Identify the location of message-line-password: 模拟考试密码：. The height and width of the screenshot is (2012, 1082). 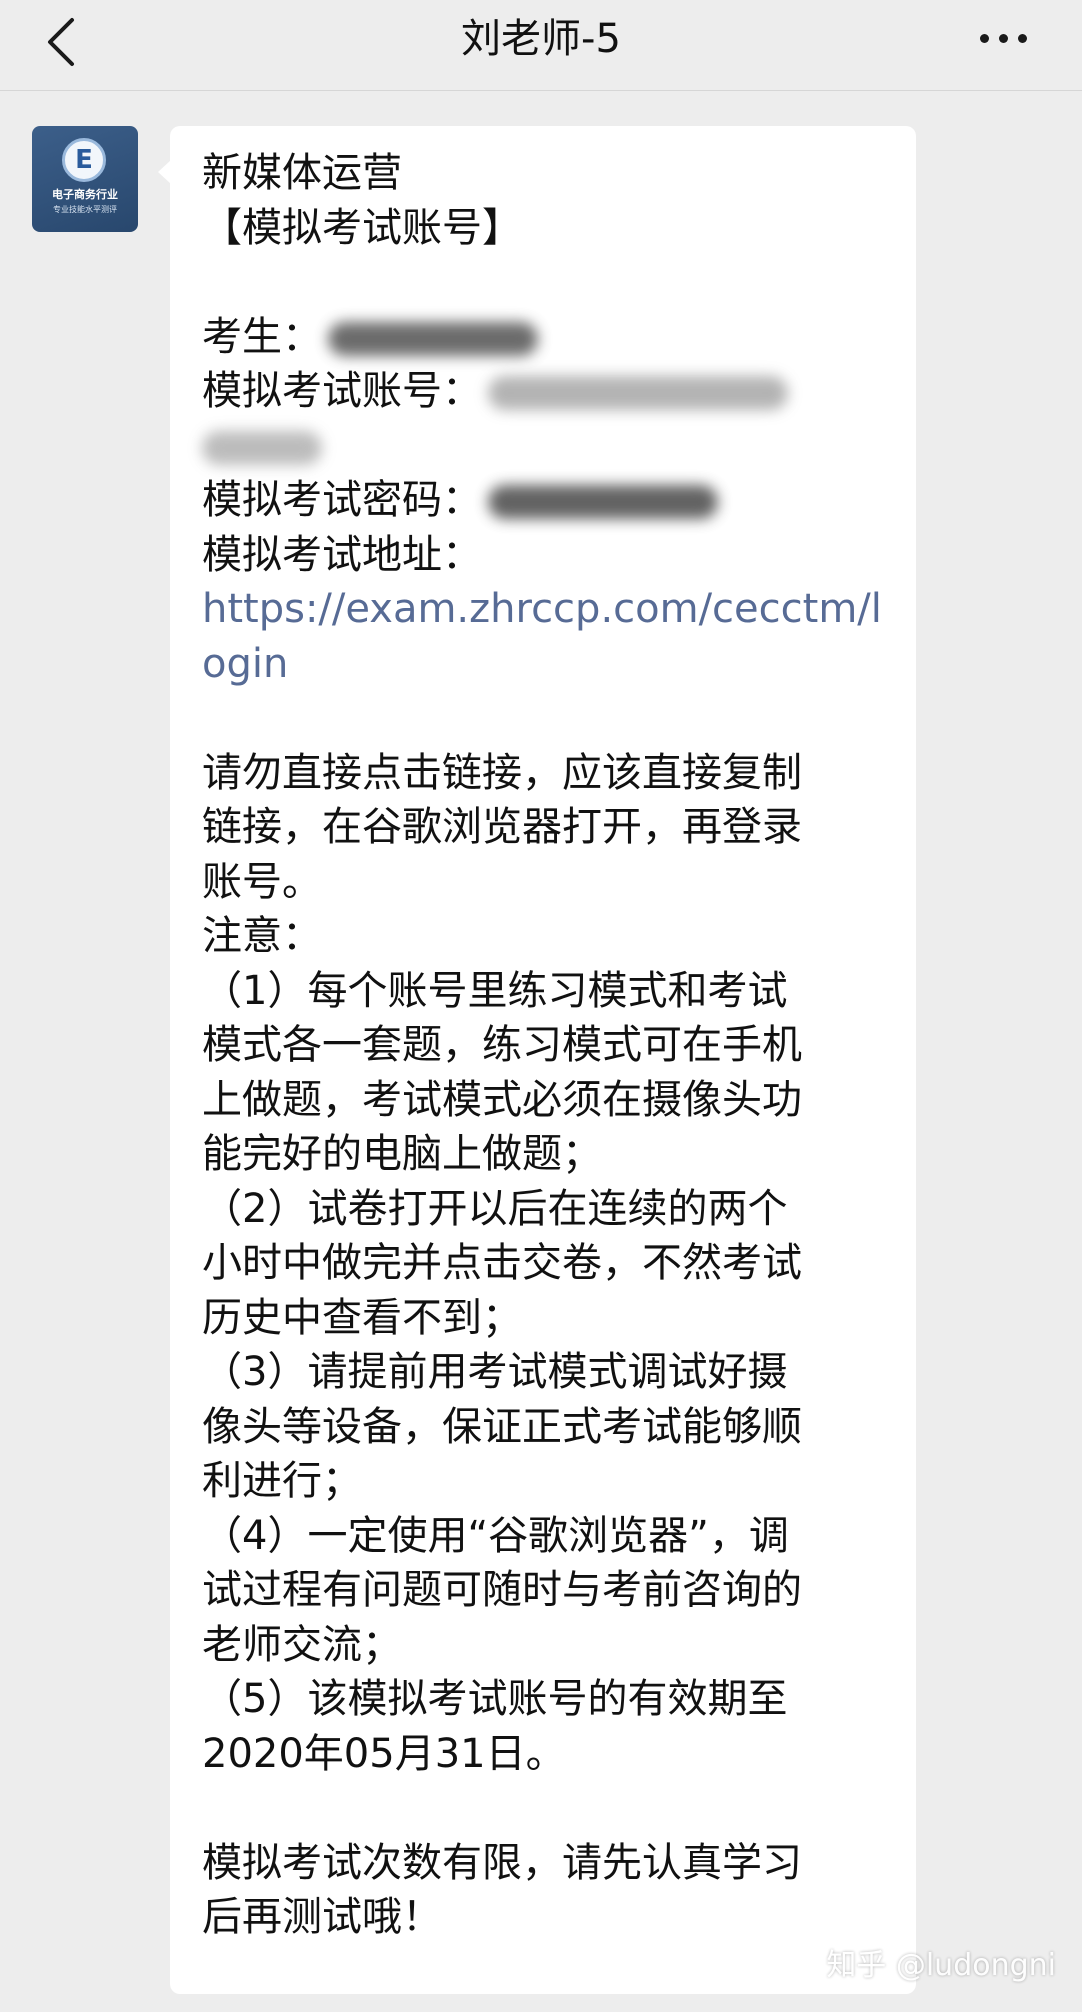
(547, 500).